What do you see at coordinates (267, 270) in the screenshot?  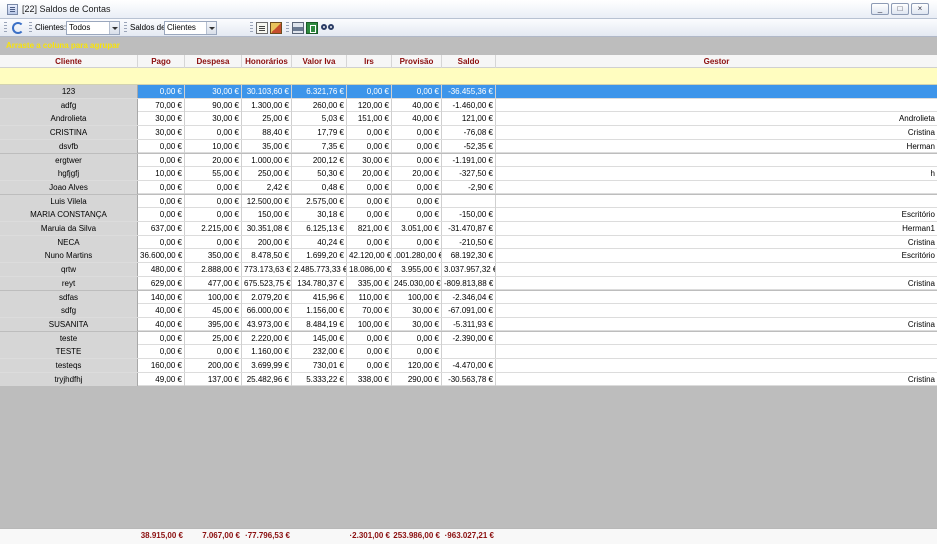 I see `cell-honorarios: 773.173,63 €` at bounding box center [267, 270].